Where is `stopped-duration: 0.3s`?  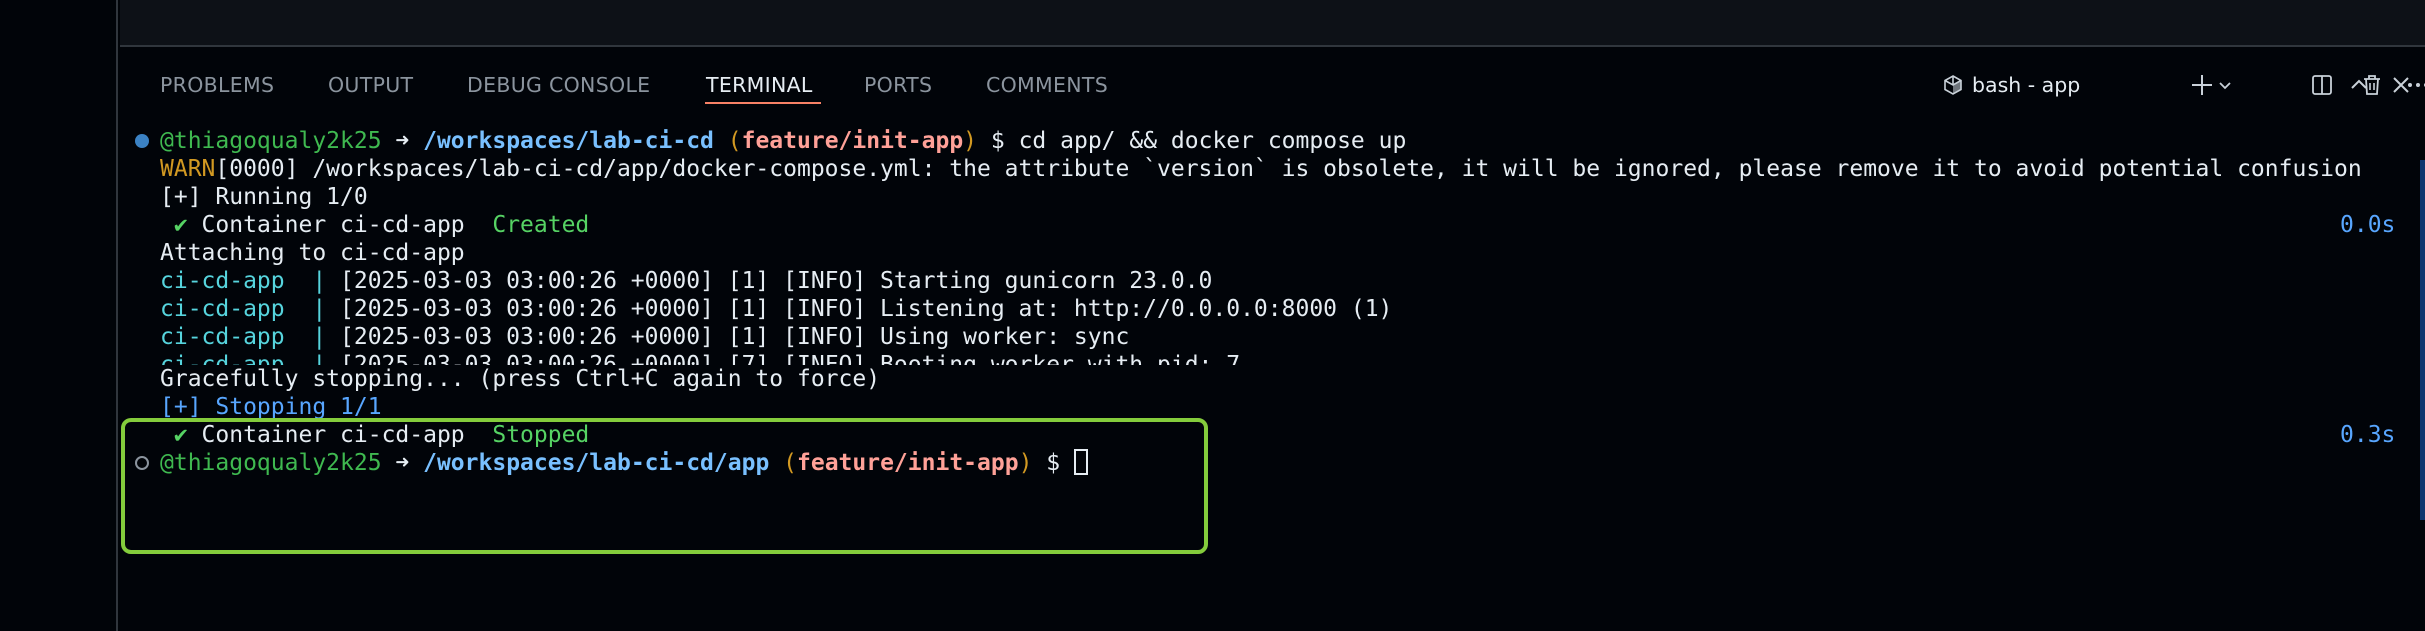
stopped-duration: 0.3s is located at coordinates (2368, 435).